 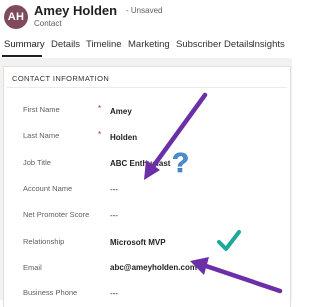 I want to click on checkmark-icon, so click(x=229, y=240).